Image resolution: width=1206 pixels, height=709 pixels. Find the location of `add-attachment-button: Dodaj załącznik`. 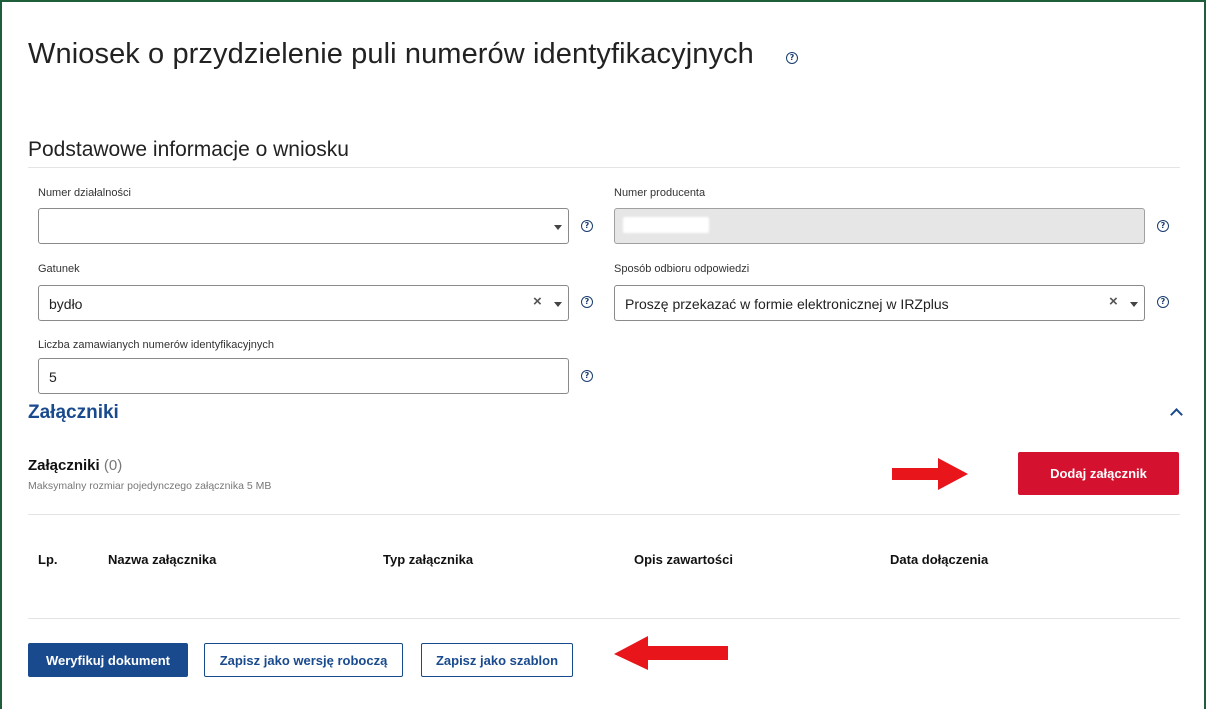

add-attachment-button: Dodaj załącznik is located at coordinates (1098, 473).